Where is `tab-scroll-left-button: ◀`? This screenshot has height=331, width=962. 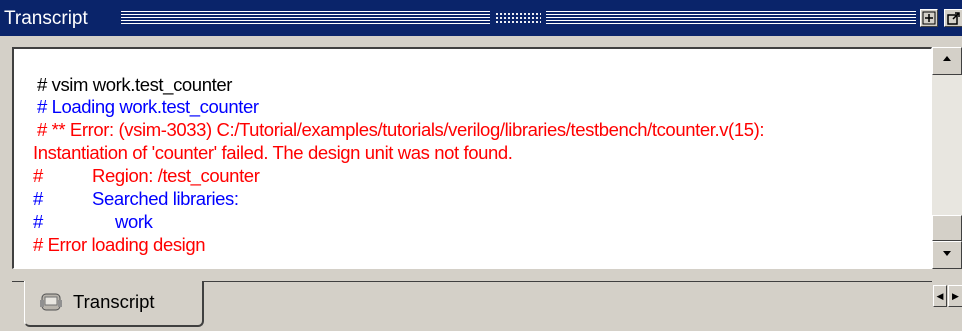 tab-scroll-left-button: ◀ is located at coordinates (940, 296).